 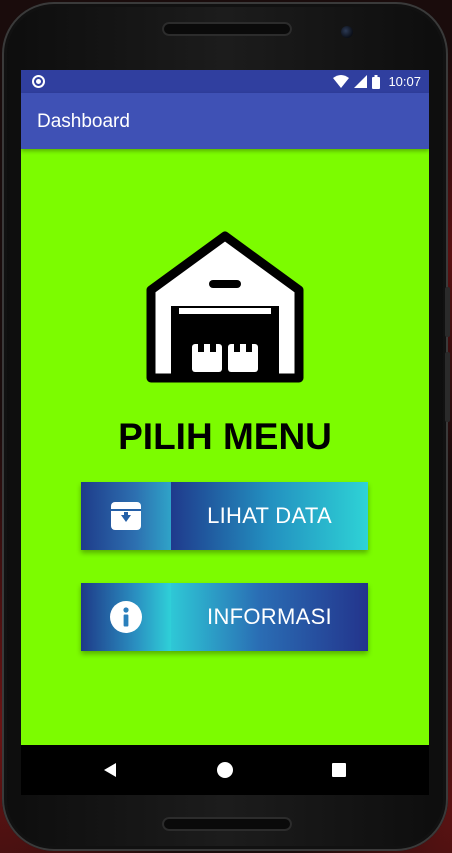 I want to click on front-camera, so click(x=347, y=32).